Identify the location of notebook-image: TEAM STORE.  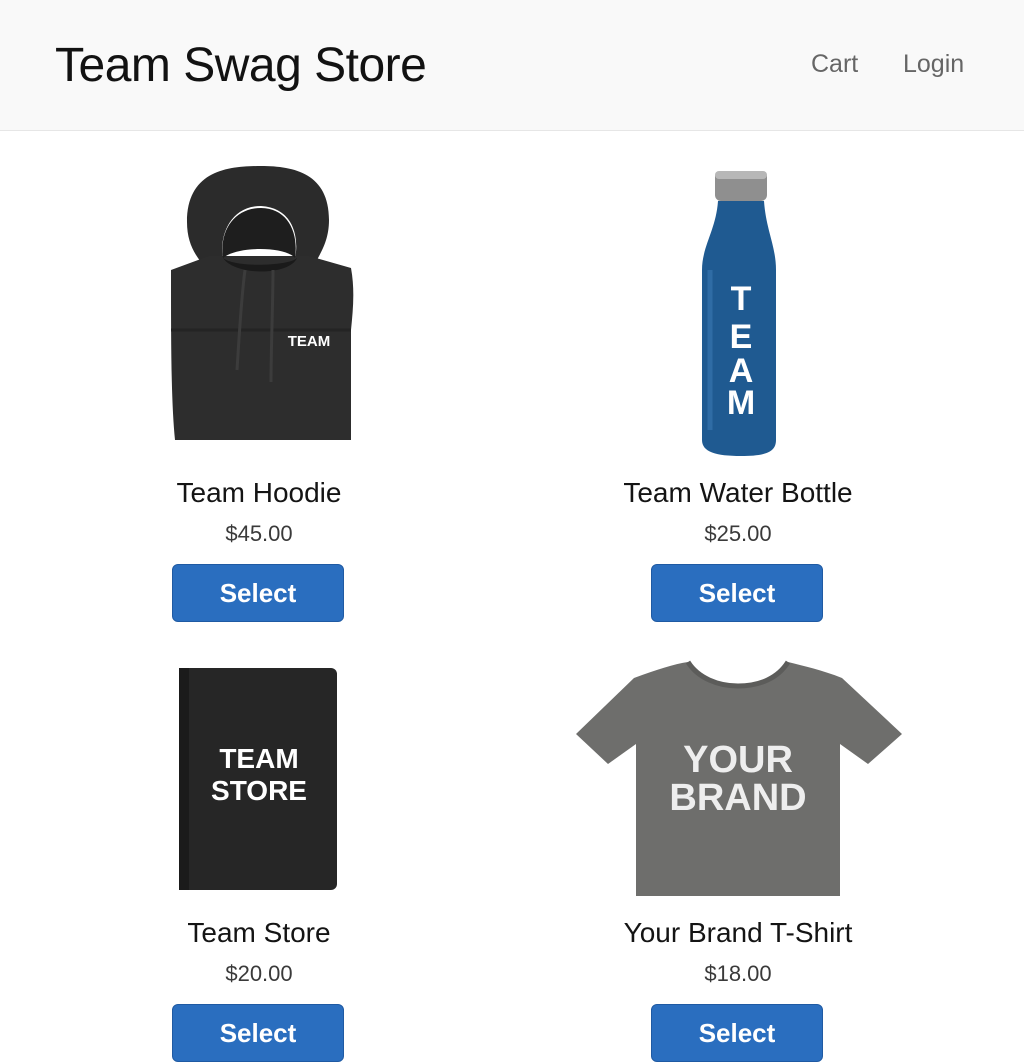
(258, 779).